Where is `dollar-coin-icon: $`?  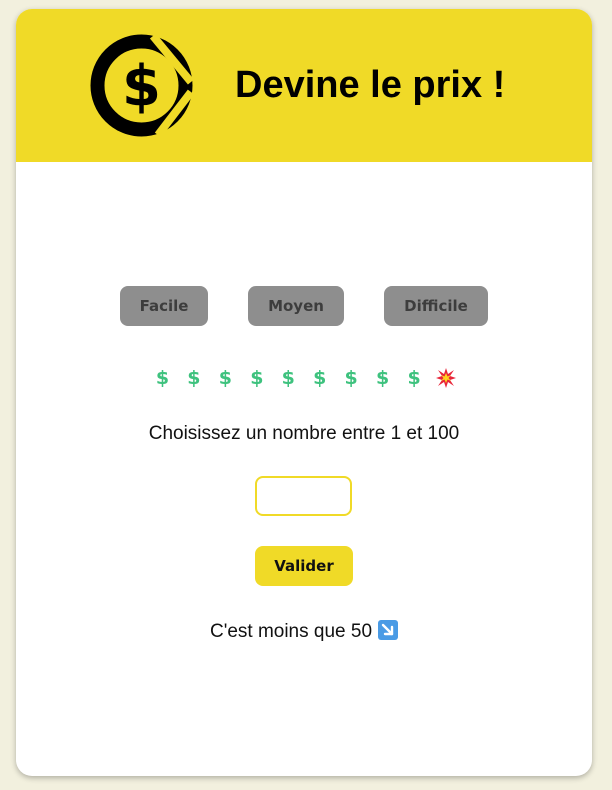
dollar-coin-icon: $ is located at coordinates (142, 85).